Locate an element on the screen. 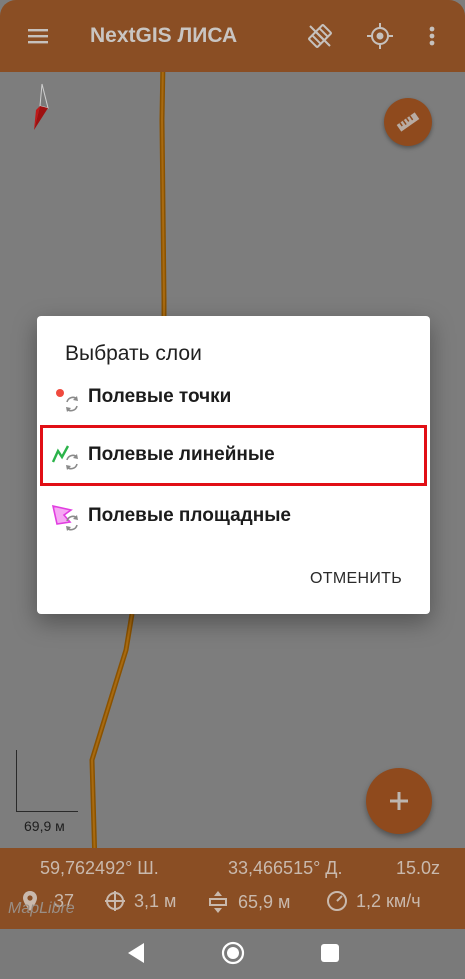 This screenshot has height=979, width=465. dialog-title: Выбрать слои is located at coordinates (133, 353).